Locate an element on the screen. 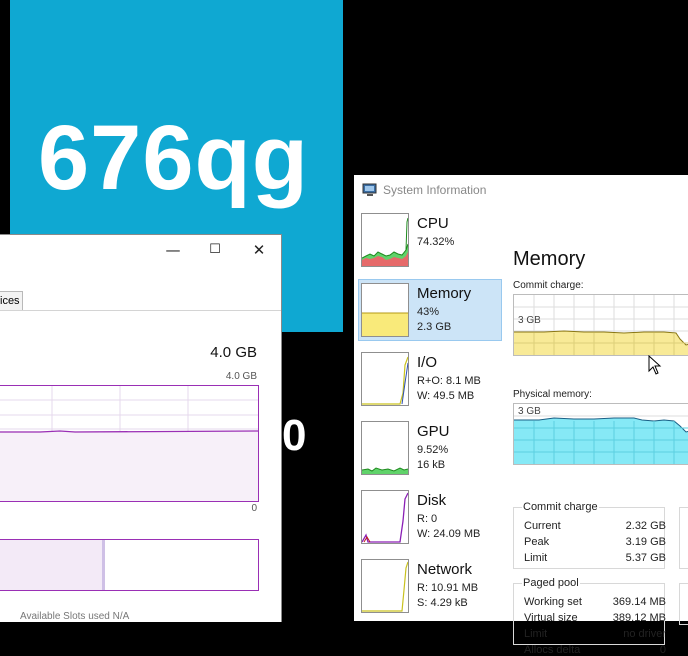  sidebar-item-value-2: 16 kB is located at coordinates (431, 465).